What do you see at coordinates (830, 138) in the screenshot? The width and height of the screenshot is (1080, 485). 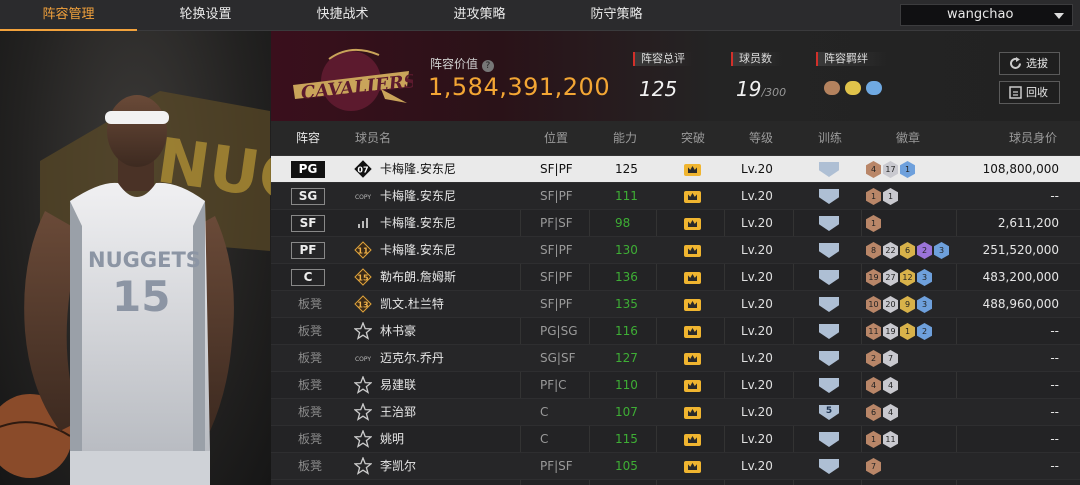 I see `col-training: 训练` at bounding box center [830, 138].